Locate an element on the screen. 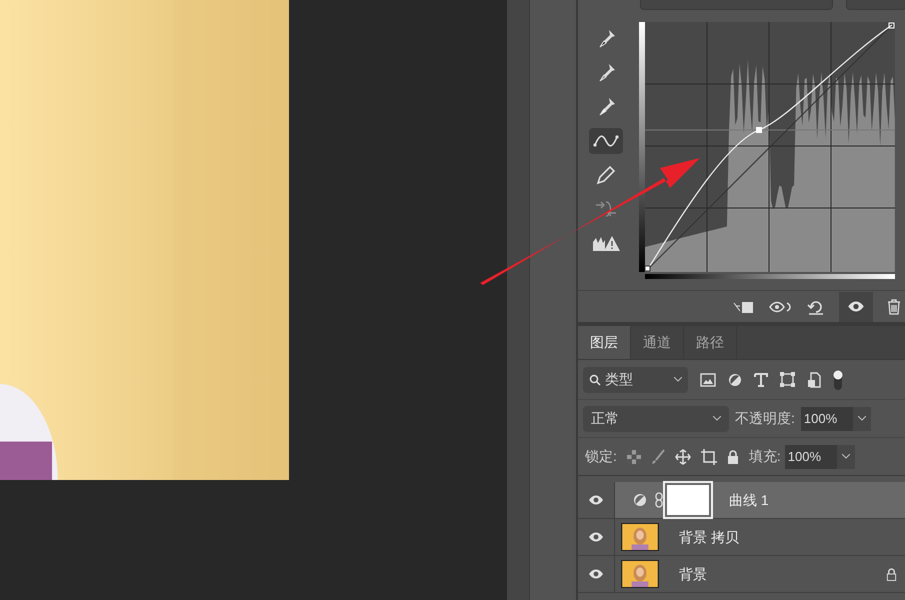 This screenshot has height=600, width=905. fill-label: 填充: is located at coordinates (764, 456).